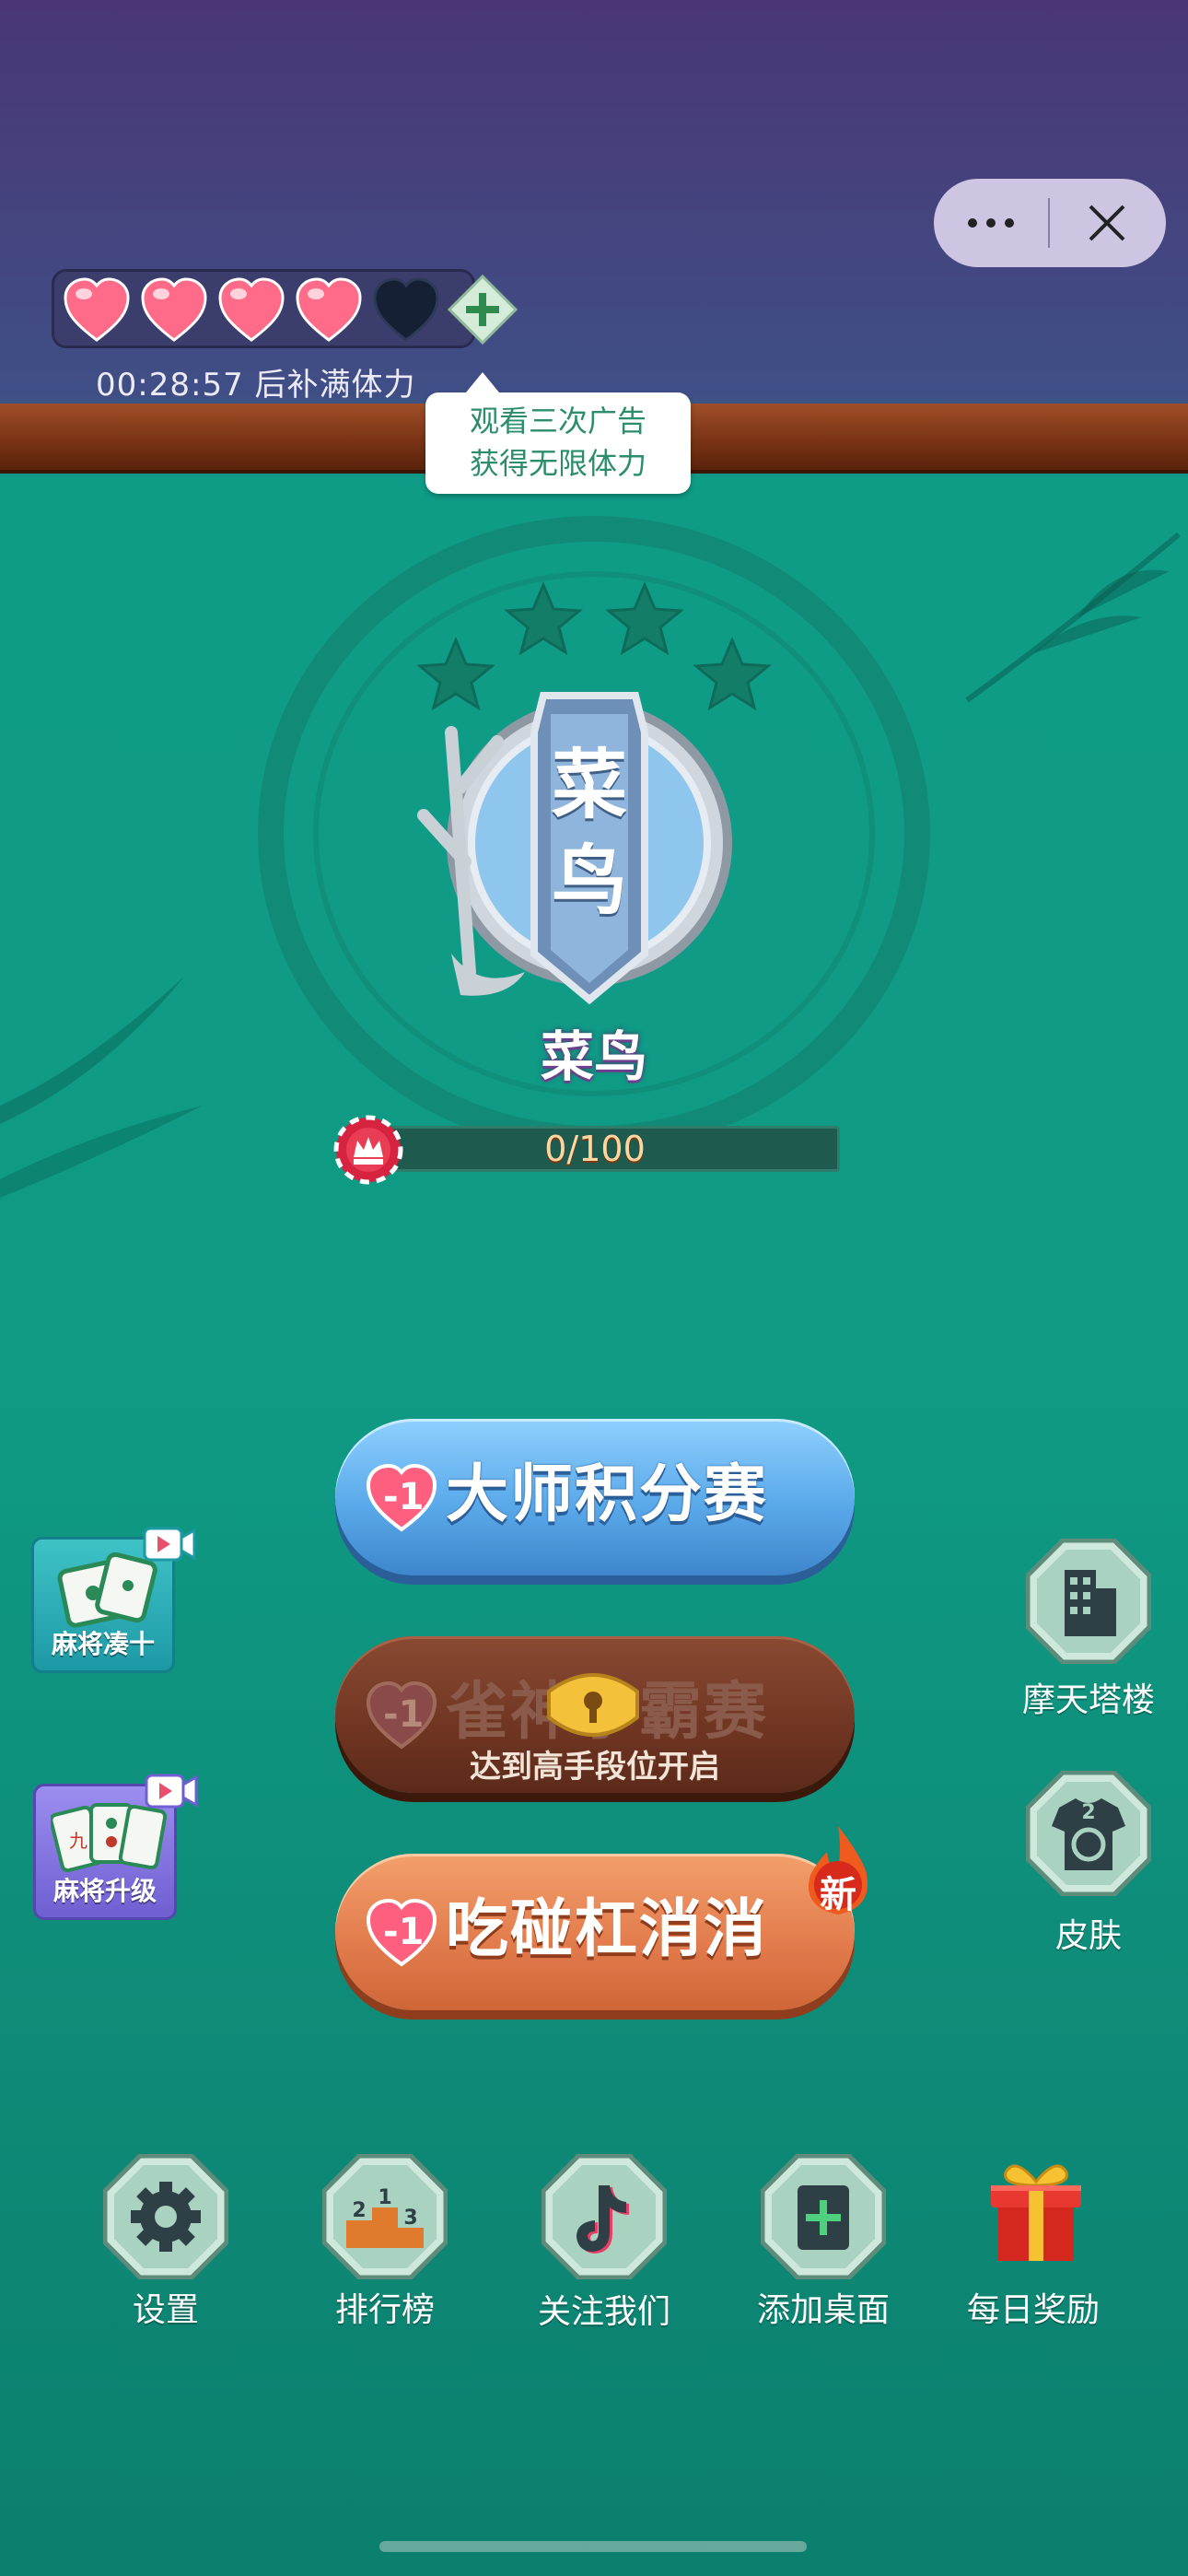  I want to click on side-mahjong-ten-label: 麻将凑十, so click(103, 1644).